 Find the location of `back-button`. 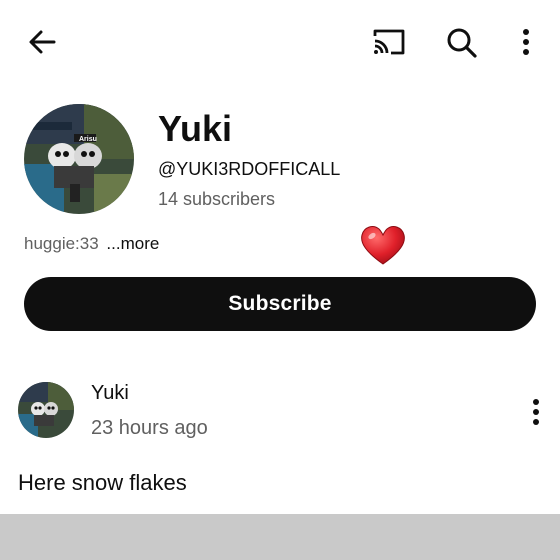

back-button is located at coordinates (42, 42).